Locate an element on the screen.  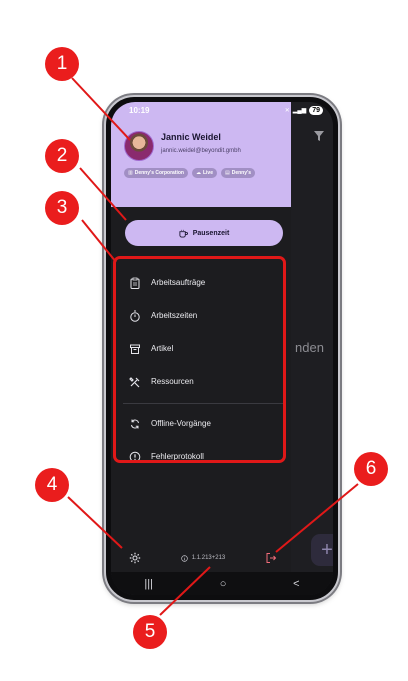
store-icon: ▤ is located at coordinates (227, 173).